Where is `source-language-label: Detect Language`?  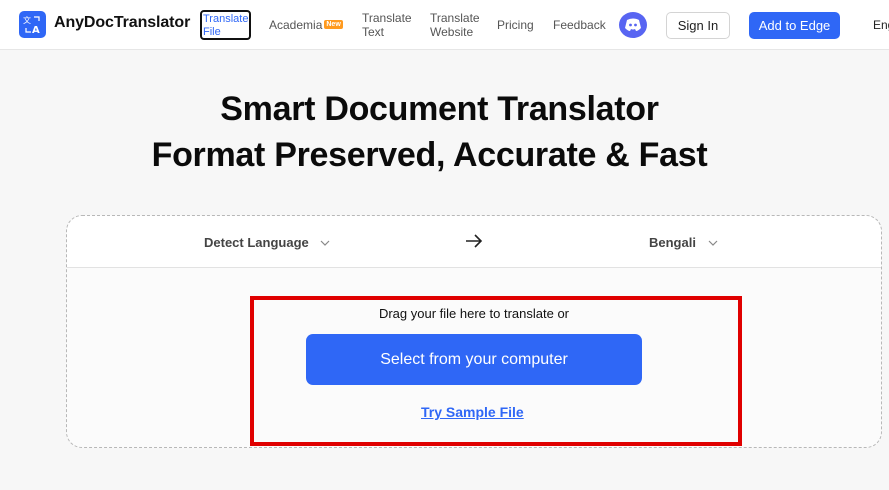
source-language-label: Detect Language is located at coordinates (256, 242).